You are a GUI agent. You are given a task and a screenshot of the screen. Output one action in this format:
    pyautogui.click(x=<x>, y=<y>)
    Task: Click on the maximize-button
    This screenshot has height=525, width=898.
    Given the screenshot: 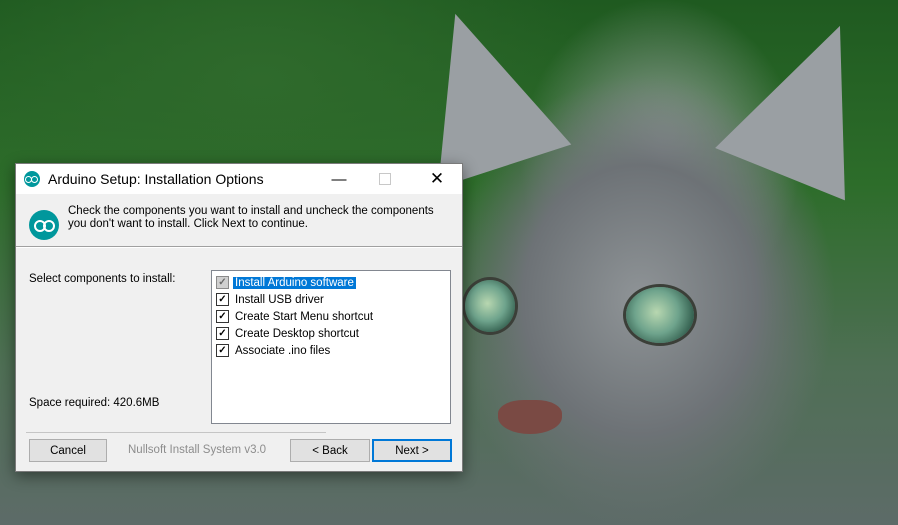 What is the action you would take?
    pyautogui.click(x=385, y=179)
    